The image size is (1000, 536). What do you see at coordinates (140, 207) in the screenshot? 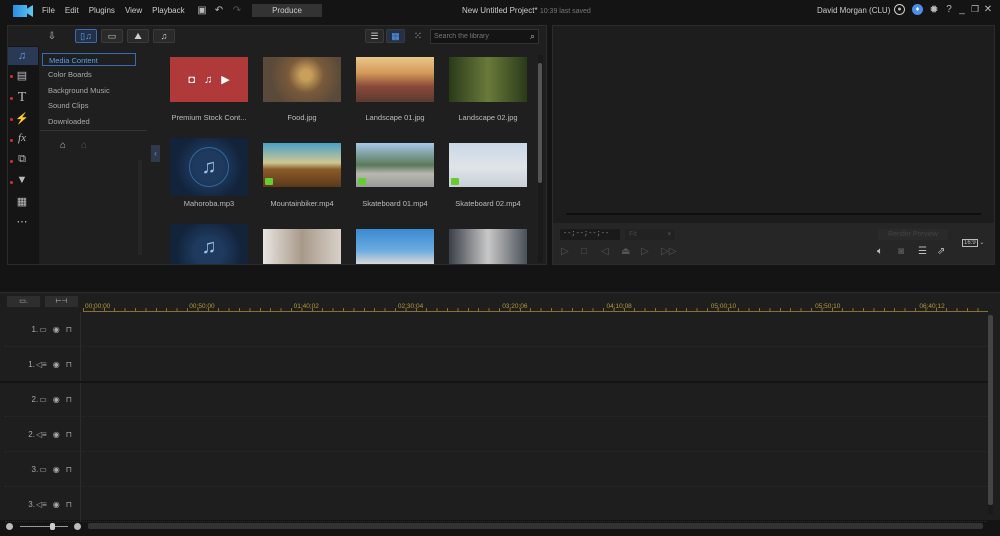
I see `category-scrollbar` at bounding box center [140, 207].